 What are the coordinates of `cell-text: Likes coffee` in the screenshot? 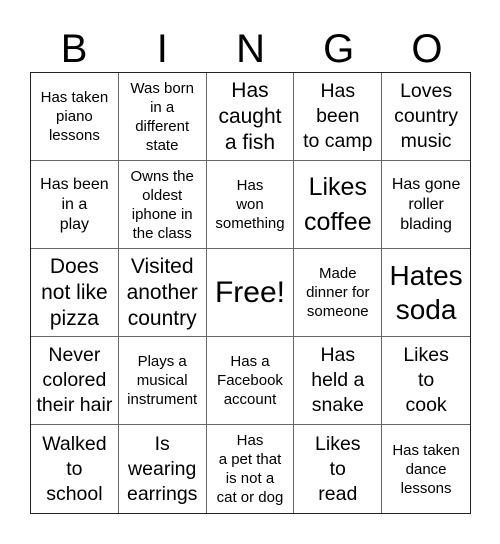 It's located at (337, 204).